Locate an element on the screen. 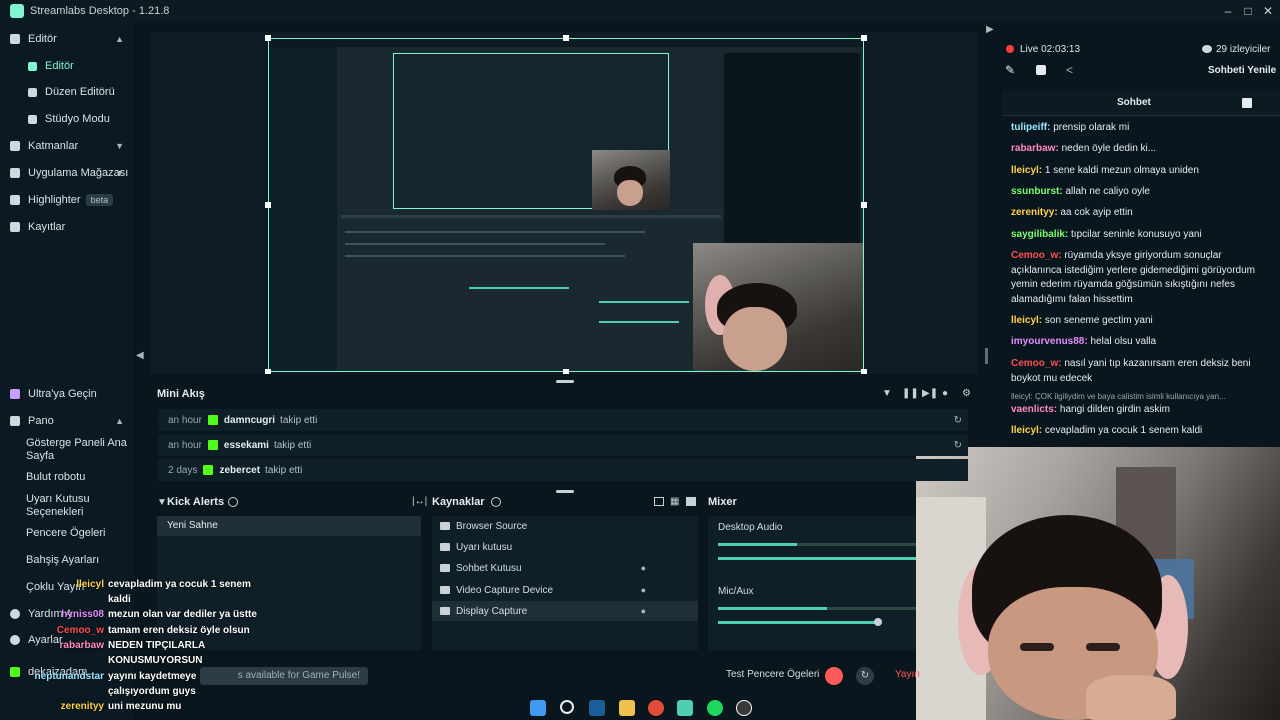  kick-icon is located at coordinates (15, 672).